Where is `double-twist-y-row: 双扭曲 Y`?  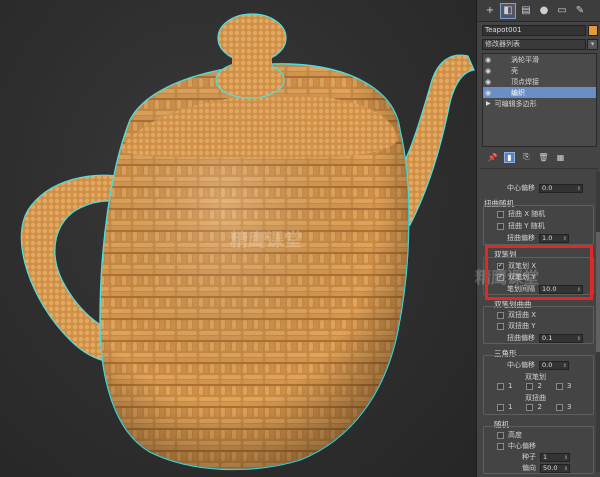 double-twist-y-row: 双扭曲 Y is located at coordinates (516, 326).